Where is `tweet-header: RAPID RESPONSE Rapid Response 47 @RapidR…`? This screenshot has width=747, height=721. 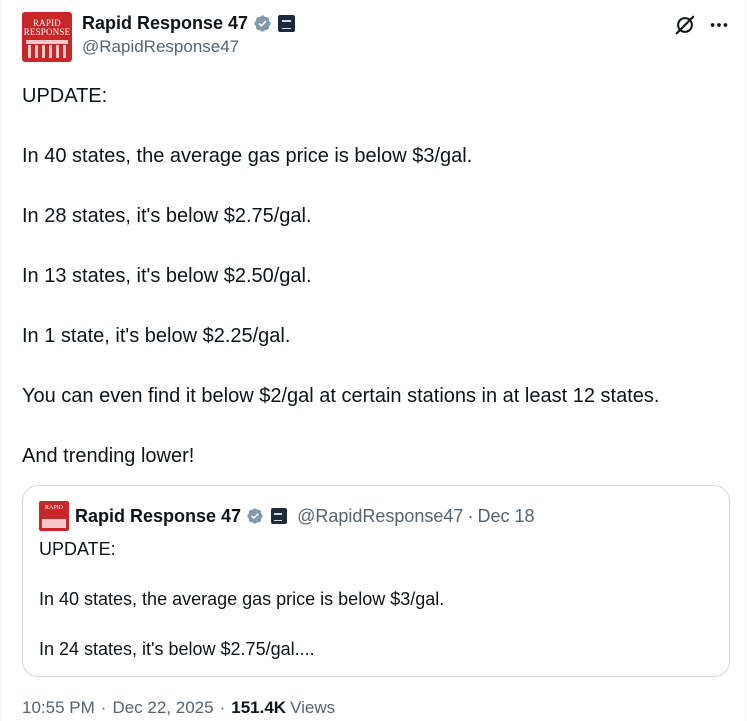
tweet-header: RAPID RESPONSE Rapid Response 47 @RapidR… is located at coordinates (375, 36).